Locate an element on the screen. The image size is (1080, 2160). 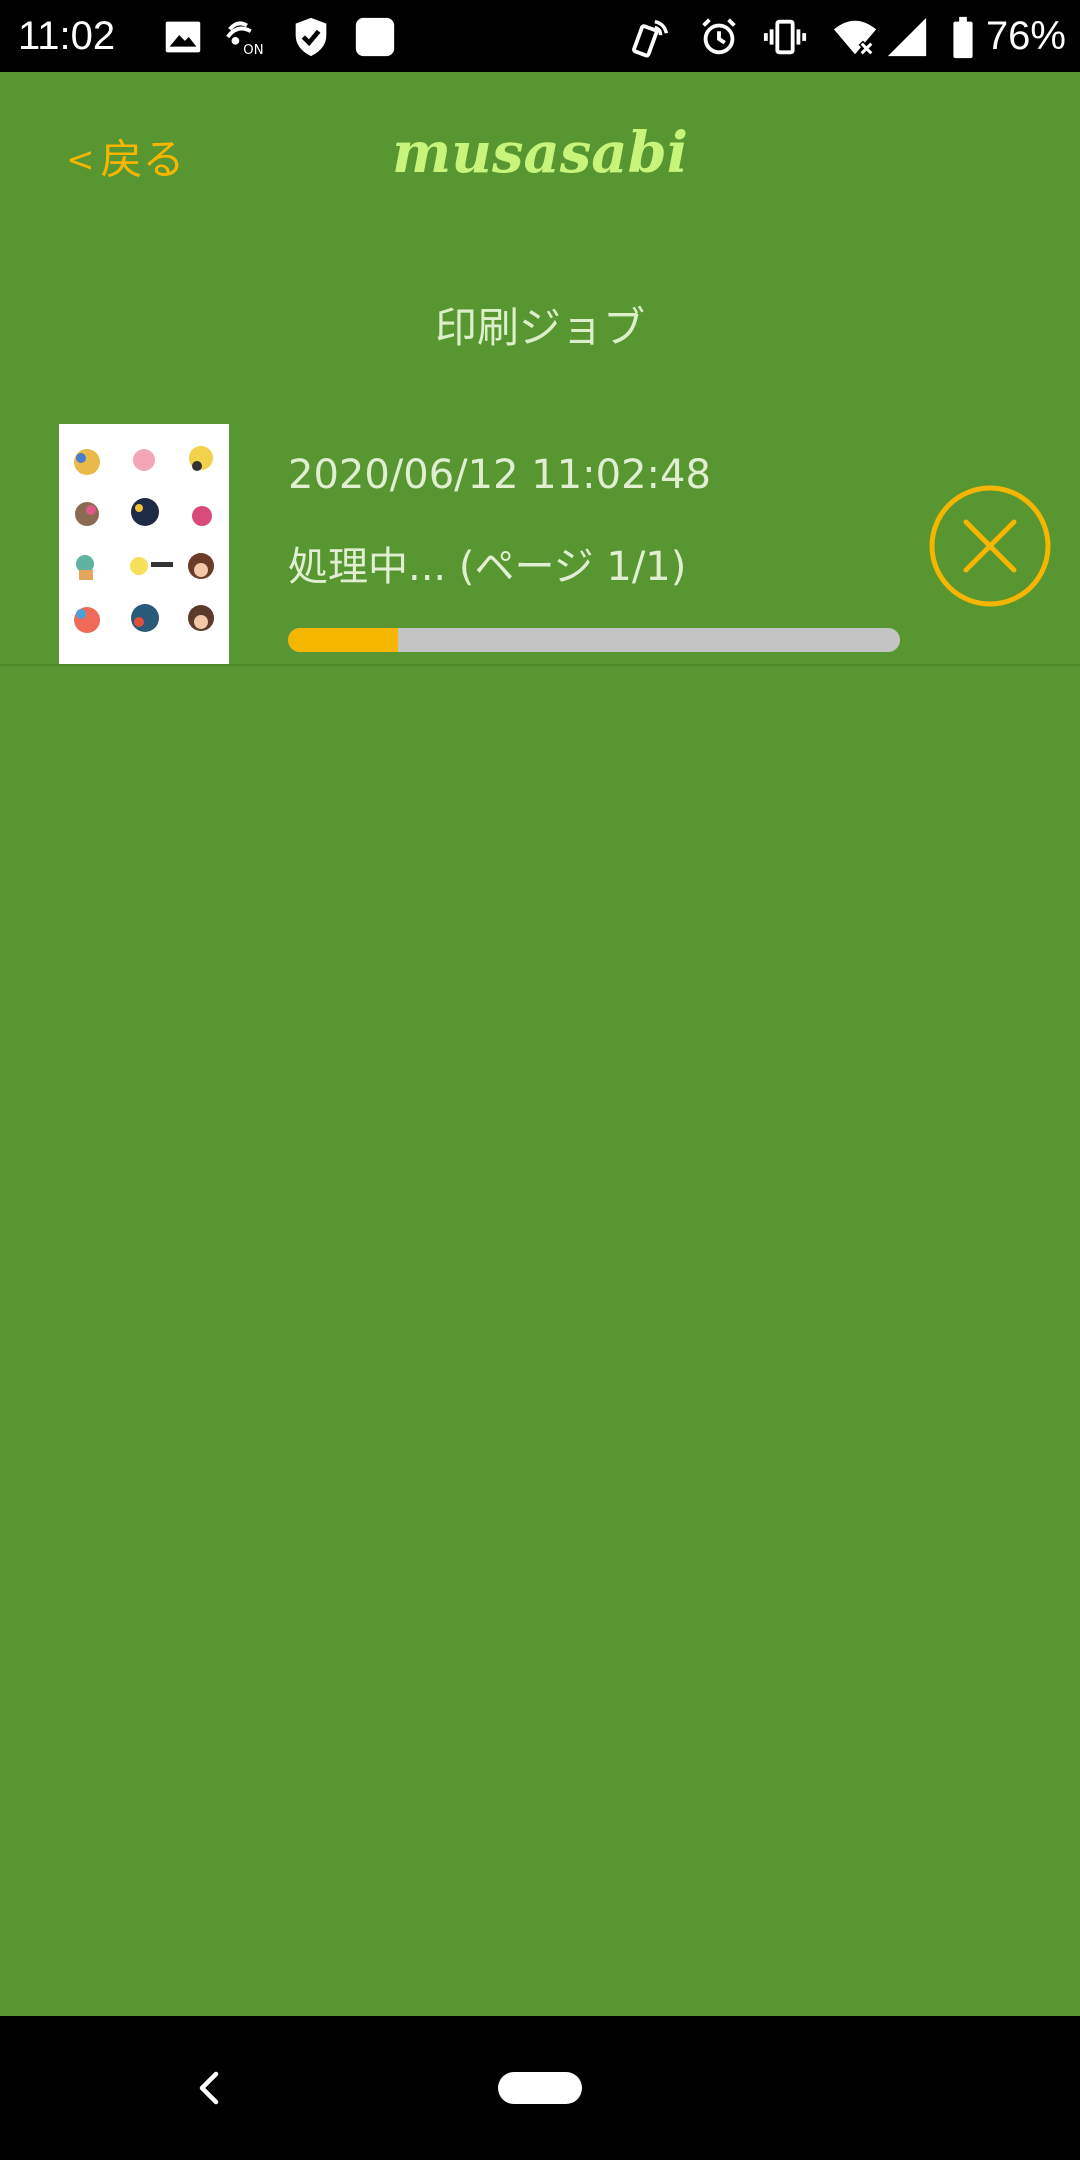
back-label: 戻る is located at coordinates (142, 159).